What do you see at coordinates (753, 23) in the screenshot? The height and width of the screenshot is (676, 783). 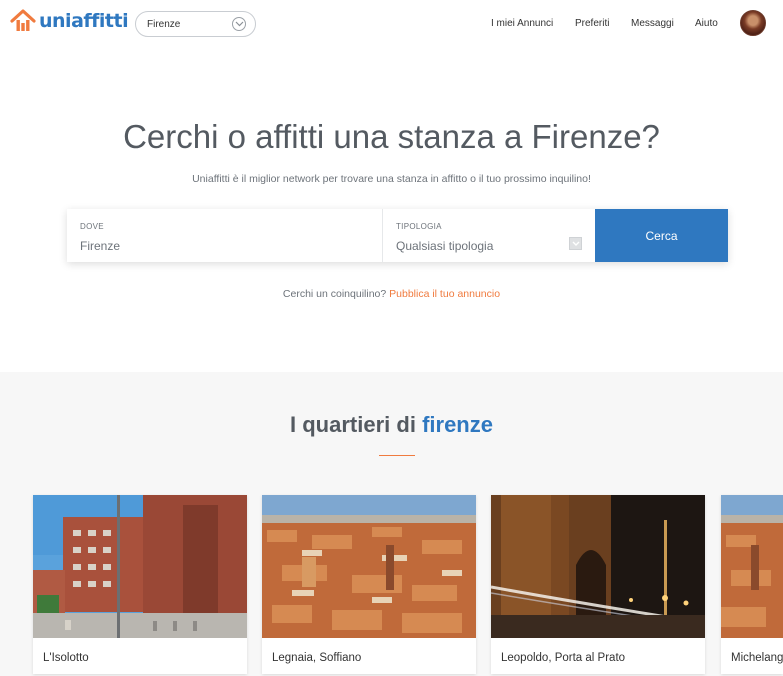 I see `avatar` at bounding box center [753, 23].